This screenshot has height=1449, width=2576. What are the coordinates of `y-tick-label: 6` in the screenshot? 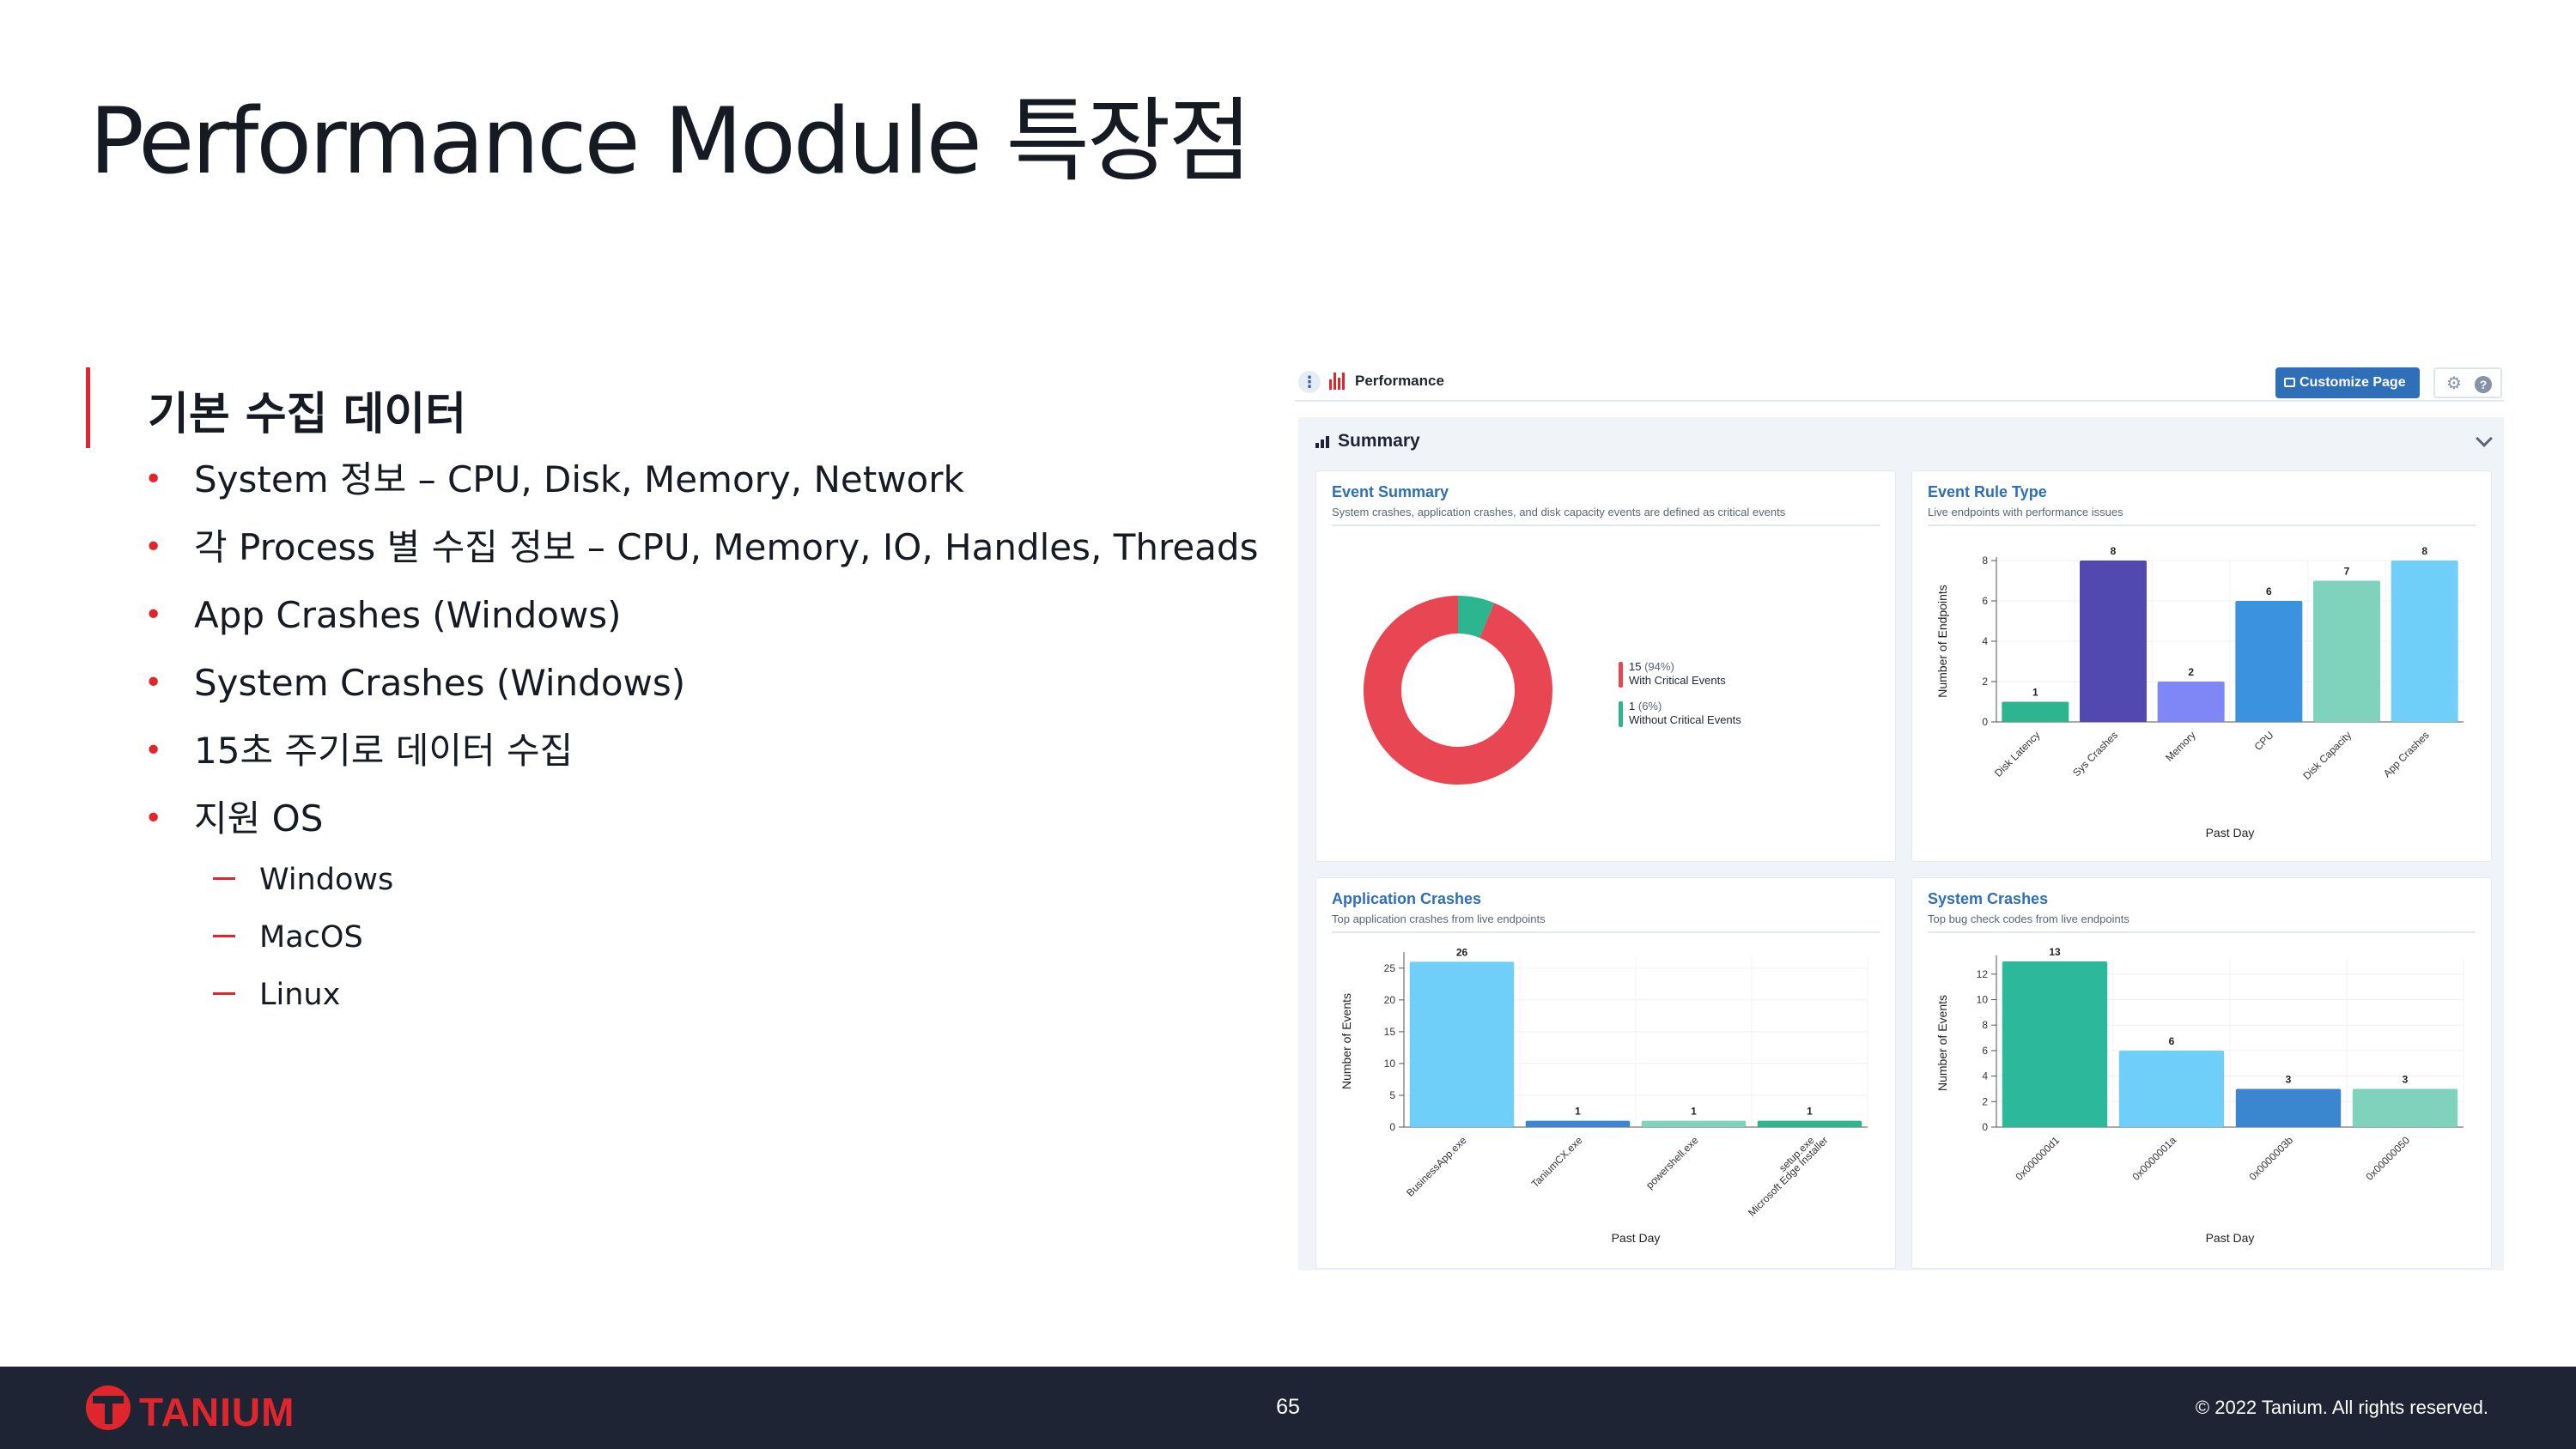 It's located at (1985, 1051).